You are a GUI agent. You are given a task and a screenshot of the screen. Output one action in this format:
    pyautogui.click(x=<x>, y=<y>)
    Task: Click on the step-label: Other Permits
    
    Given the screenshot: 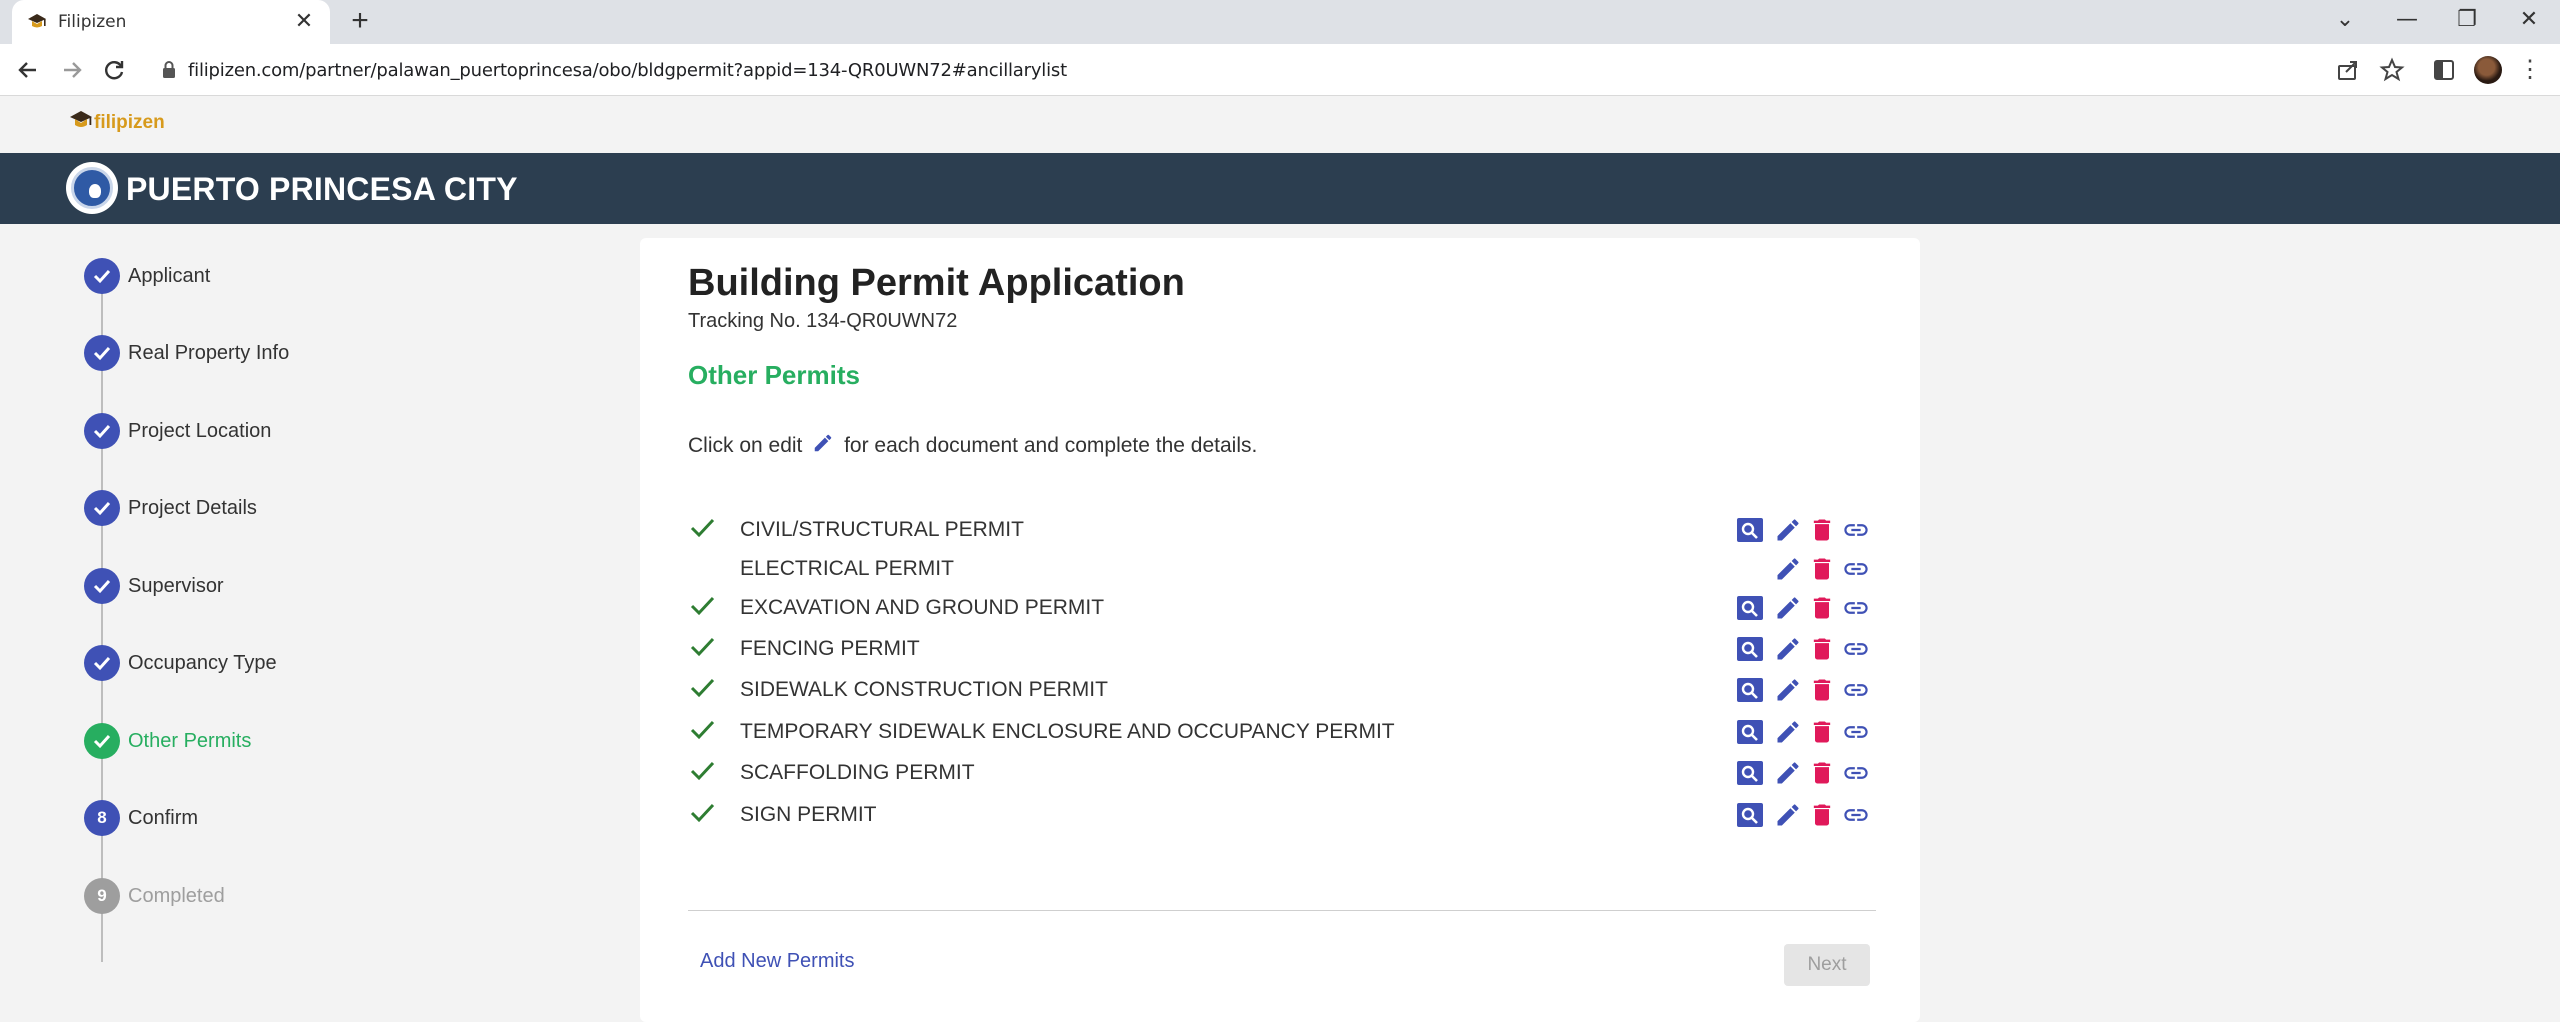 What is the action you would take?
    pyautogui.click(x=190, y=741)
    